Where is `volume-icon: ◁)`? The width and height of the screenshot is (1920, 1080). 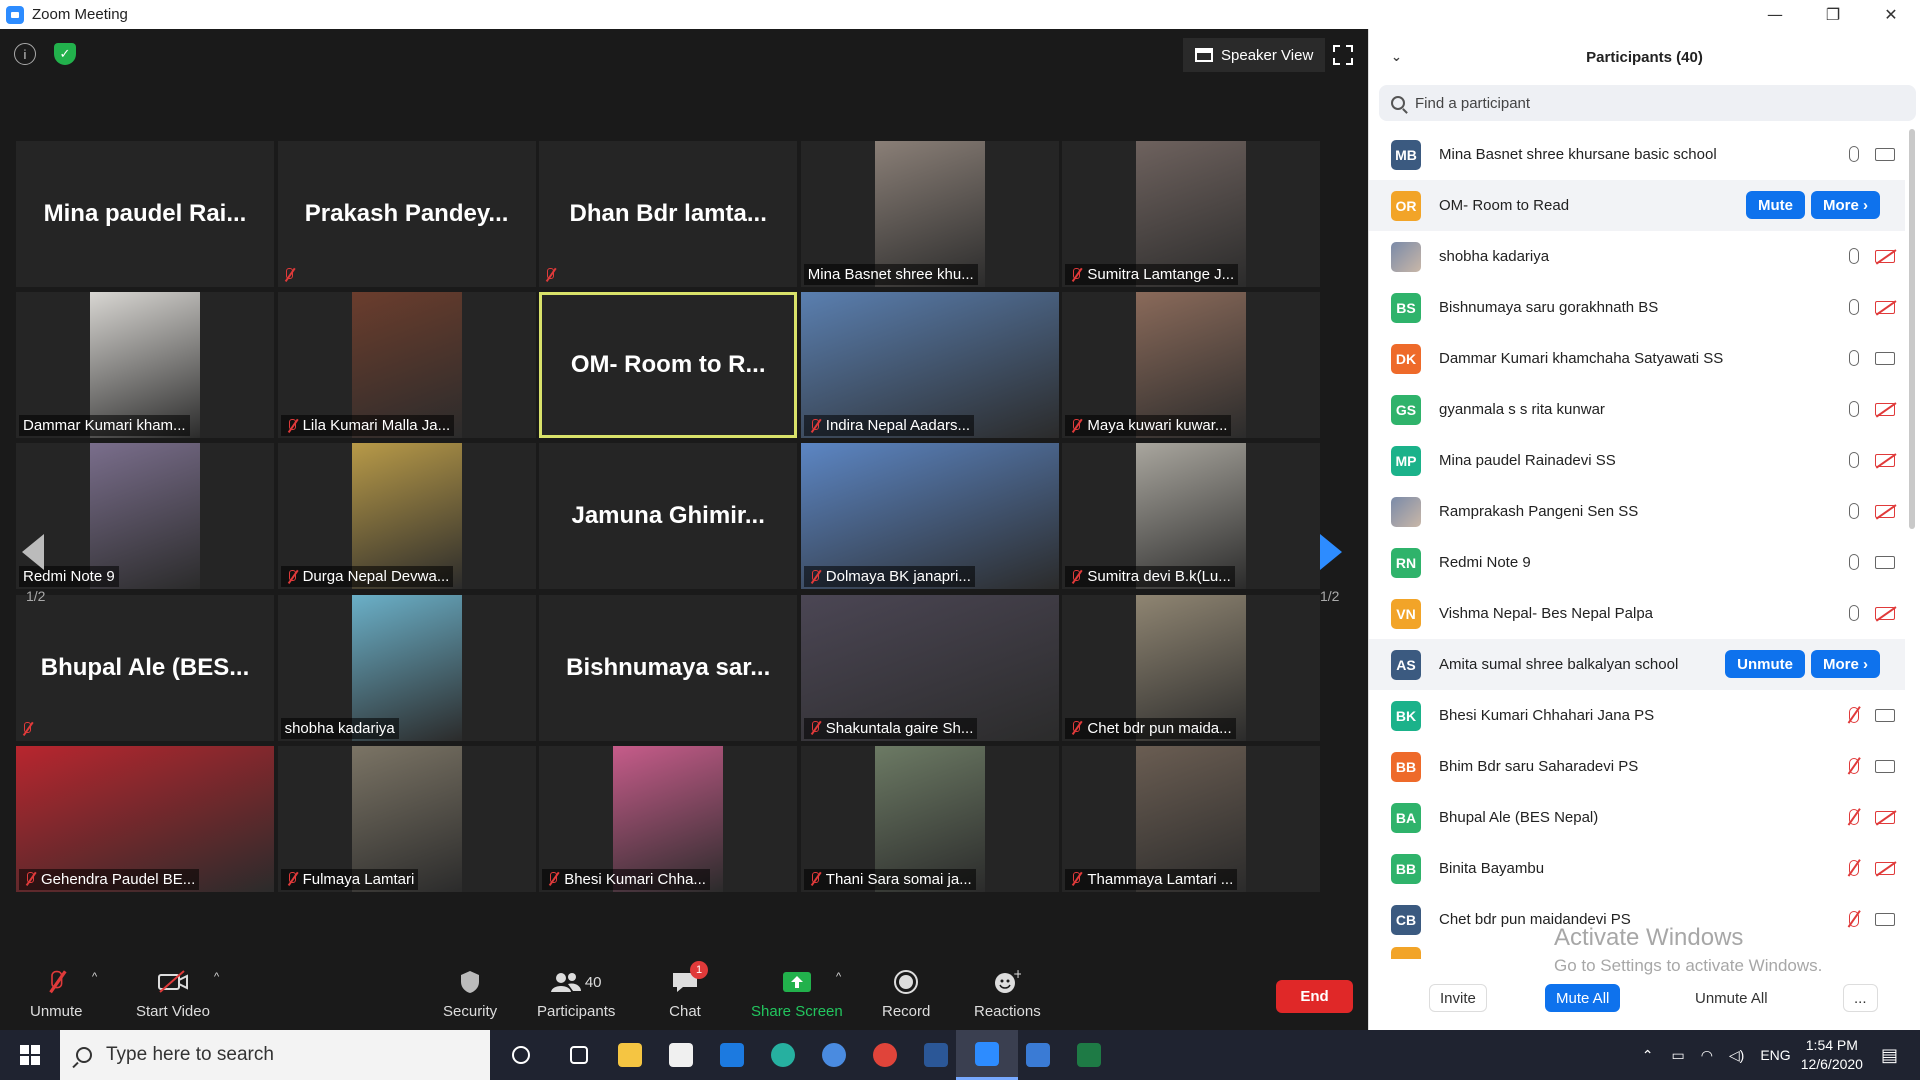 volume-icon: ◁) is located at coordinates (1736, 1055).